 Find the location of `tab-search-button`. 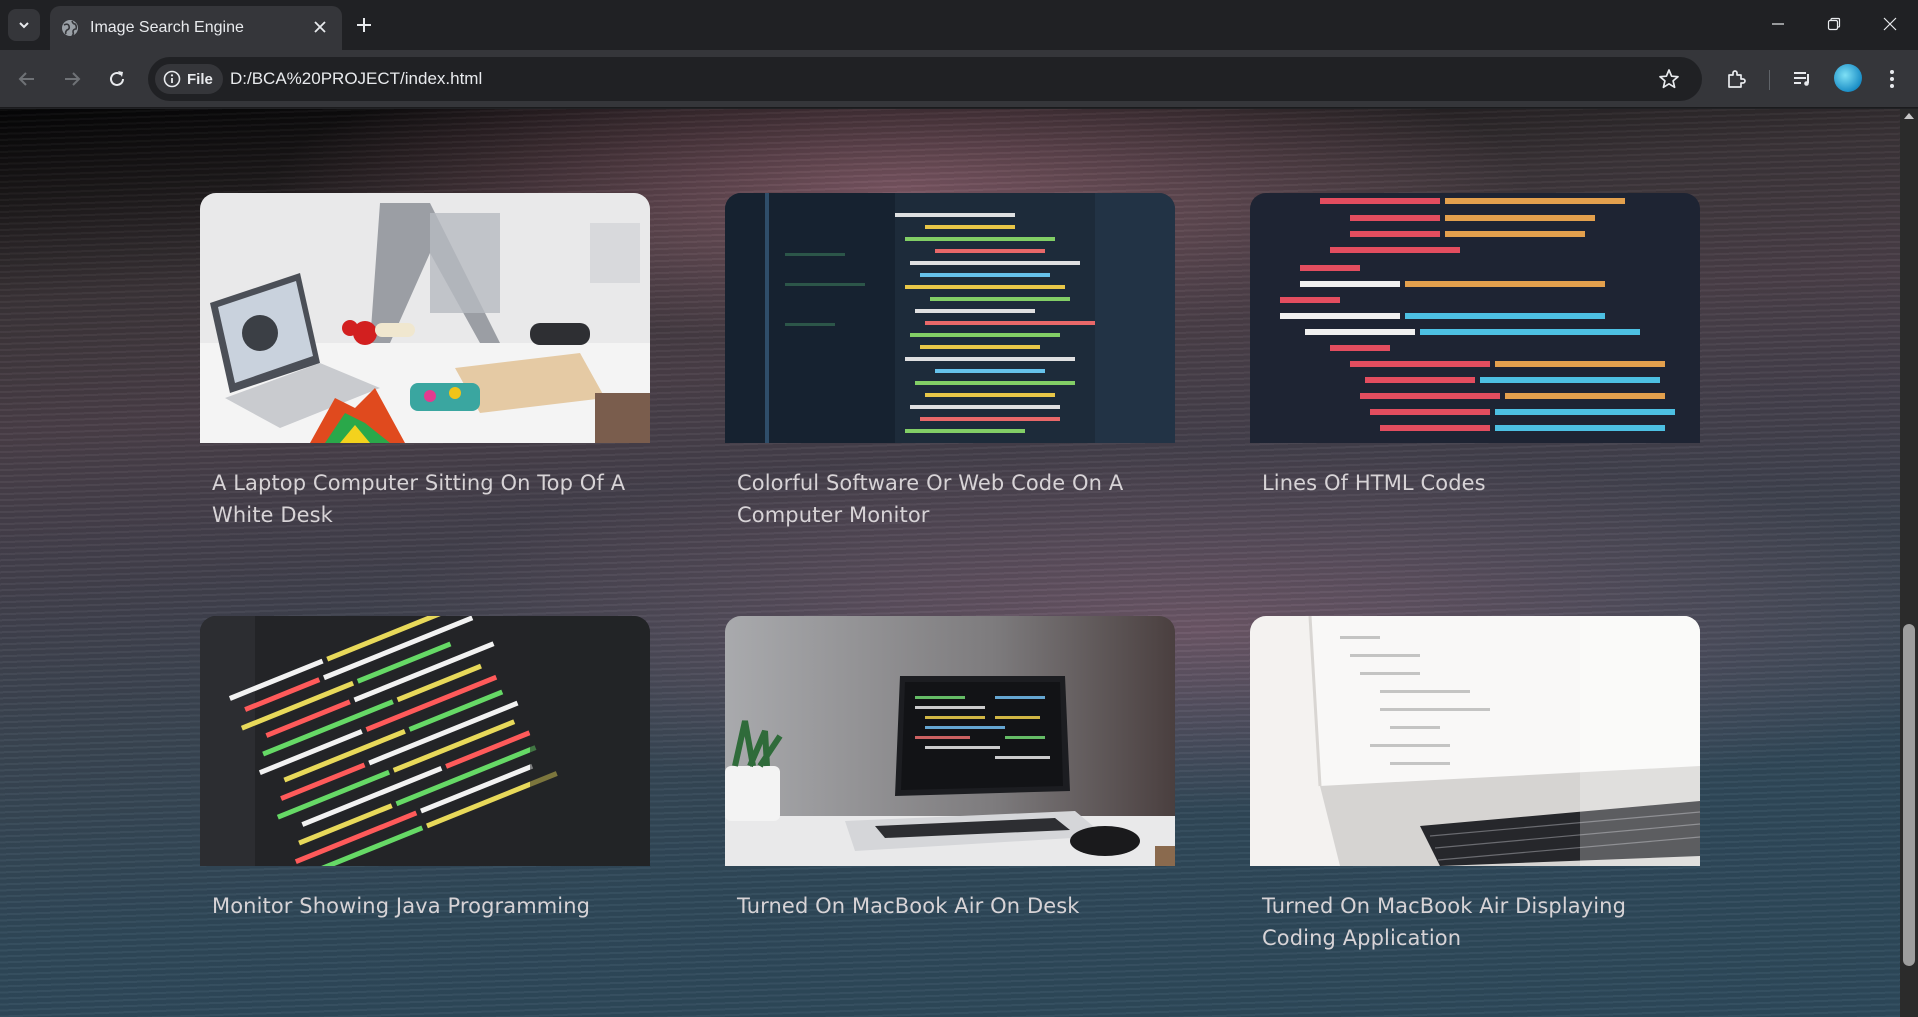

tab-search-button is located at coordinates (24, 25).